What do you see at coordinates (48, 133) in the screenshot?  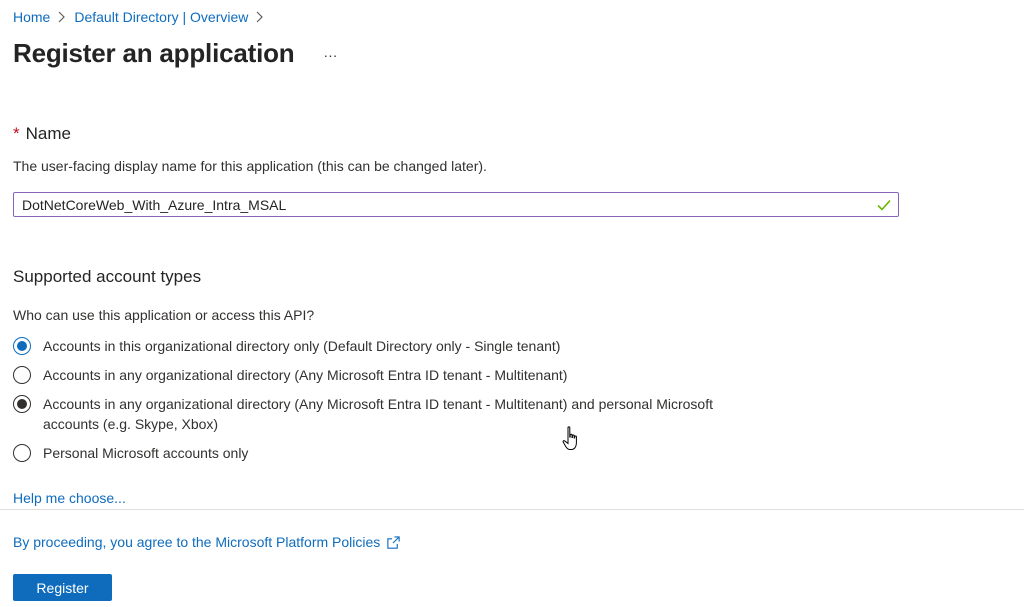 I see `name-heading-label: Name` at bounding box center [48, 133].